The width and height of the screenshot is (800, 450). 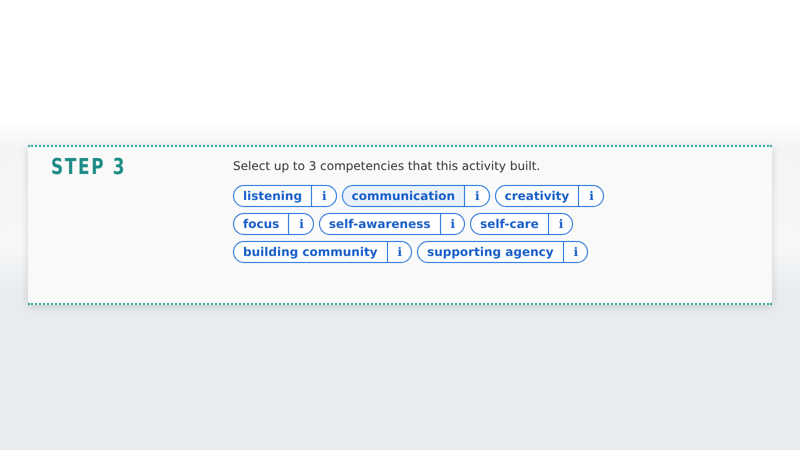 I want to click on step-prompt: Select up to 3 competencies that this activity built., so click(x=387, y=166).